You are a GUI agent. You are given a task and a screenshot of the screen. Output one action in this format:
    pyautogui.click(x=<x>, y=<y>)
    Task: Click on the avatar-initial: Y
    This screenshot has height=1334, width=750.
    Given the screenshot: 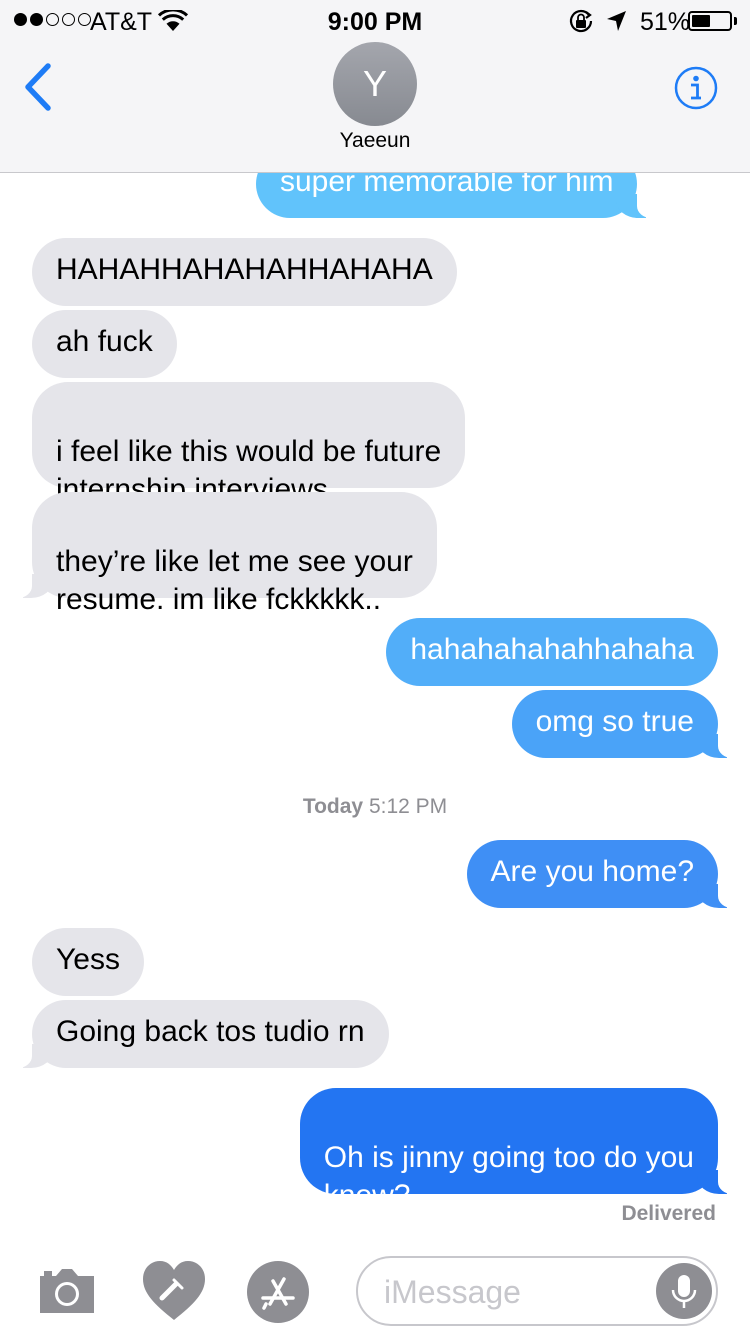 What is the action you would take?
    pyautogui.click(x=374, y=83)
    